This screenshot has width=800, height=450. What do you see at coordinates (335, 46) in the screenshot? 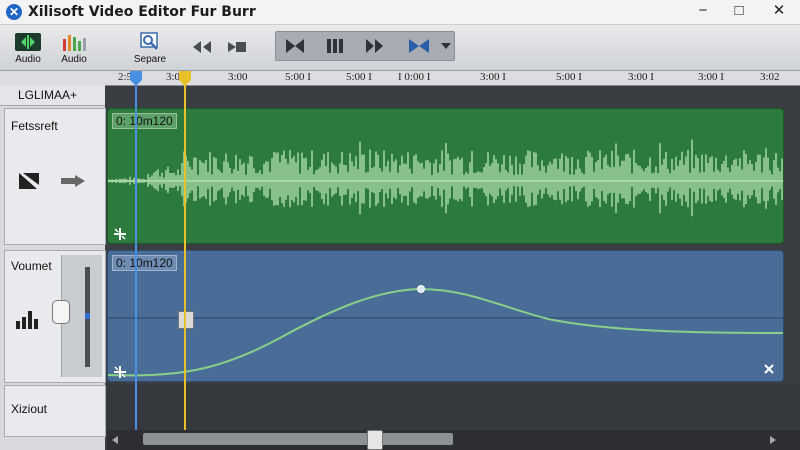
I see `pause-icon` at bounding box center [335, 46].